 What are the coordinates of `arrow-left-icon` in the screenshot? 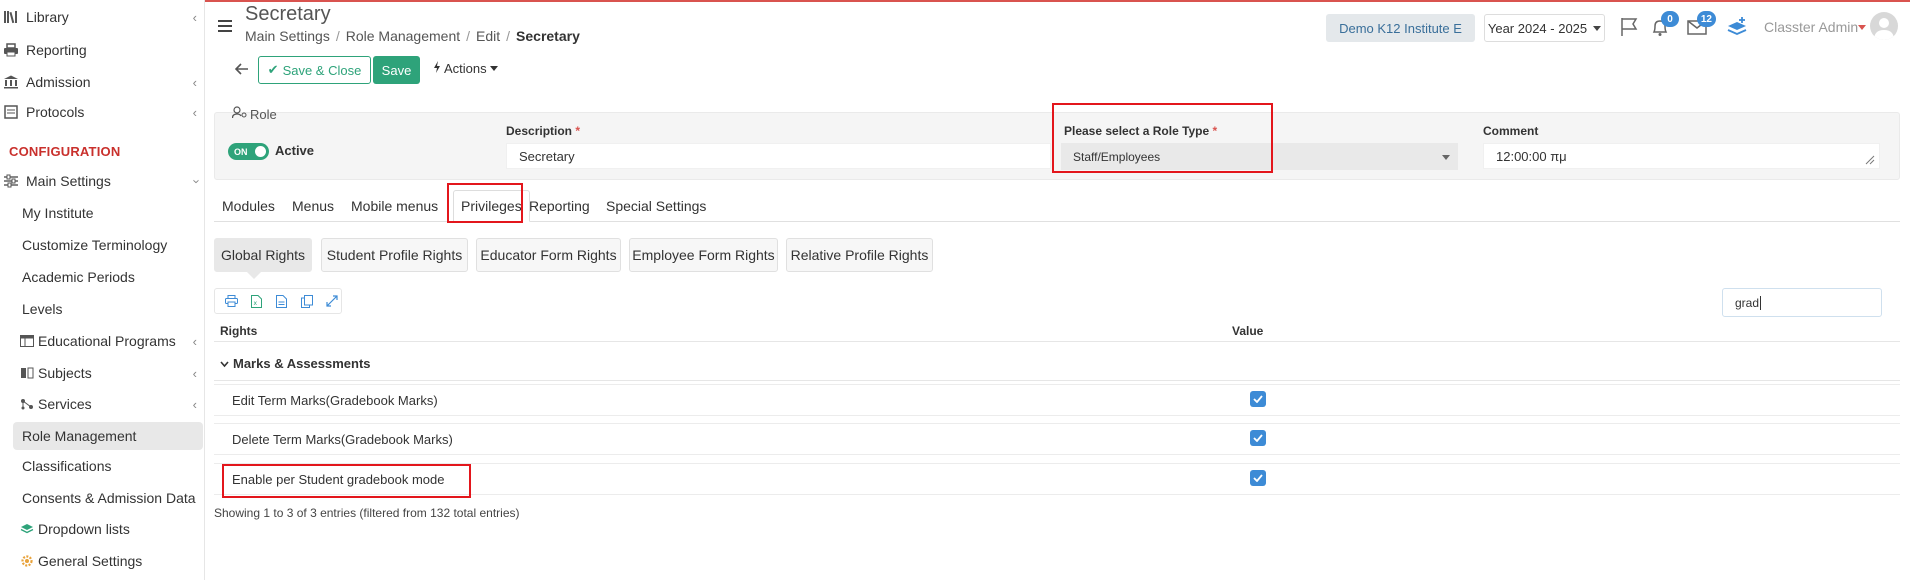 It's located at (241, 69).